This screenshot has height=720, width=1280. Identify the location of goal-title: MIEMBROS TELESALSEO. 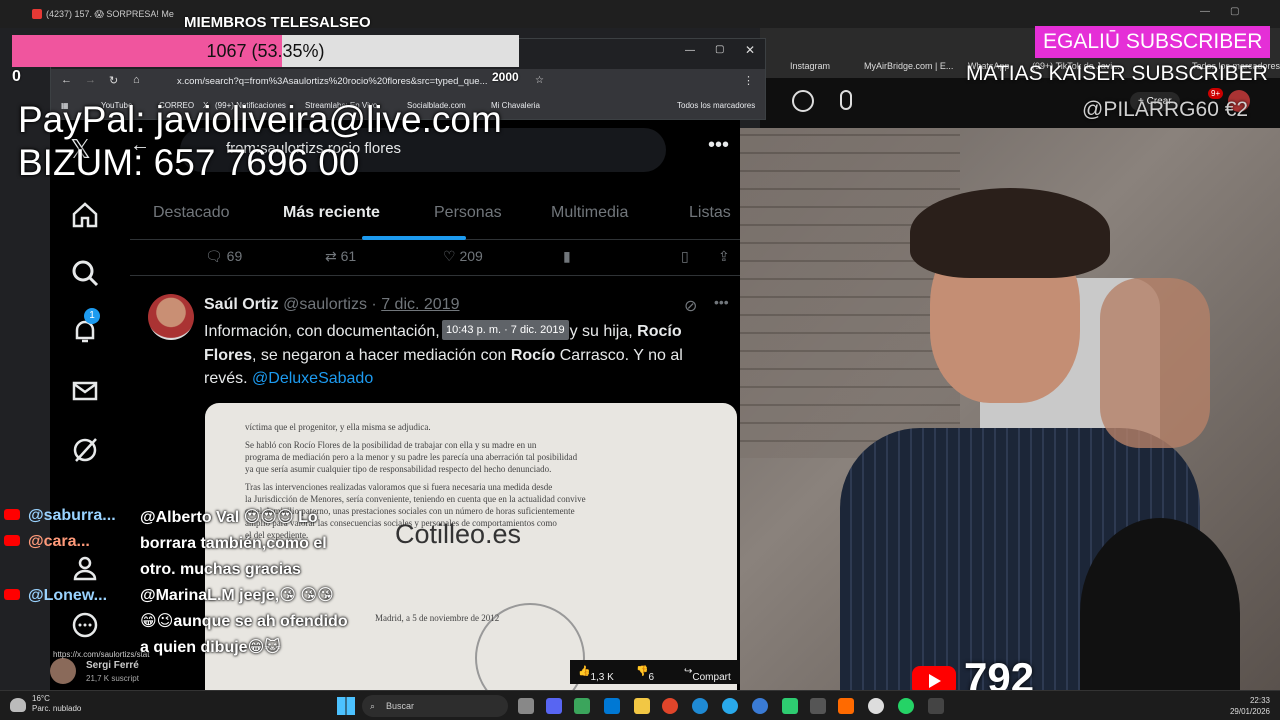
(277, 22).